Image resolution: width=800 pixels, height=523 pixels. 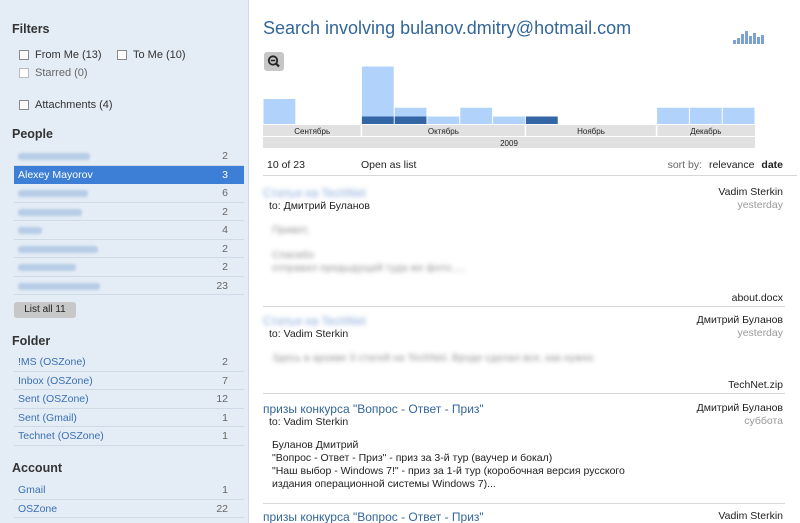 What do you see at coordinates (755, 385) in the screenshot?
I see `message-attachment: TechNet.zip` at bounding box center [755, 385].